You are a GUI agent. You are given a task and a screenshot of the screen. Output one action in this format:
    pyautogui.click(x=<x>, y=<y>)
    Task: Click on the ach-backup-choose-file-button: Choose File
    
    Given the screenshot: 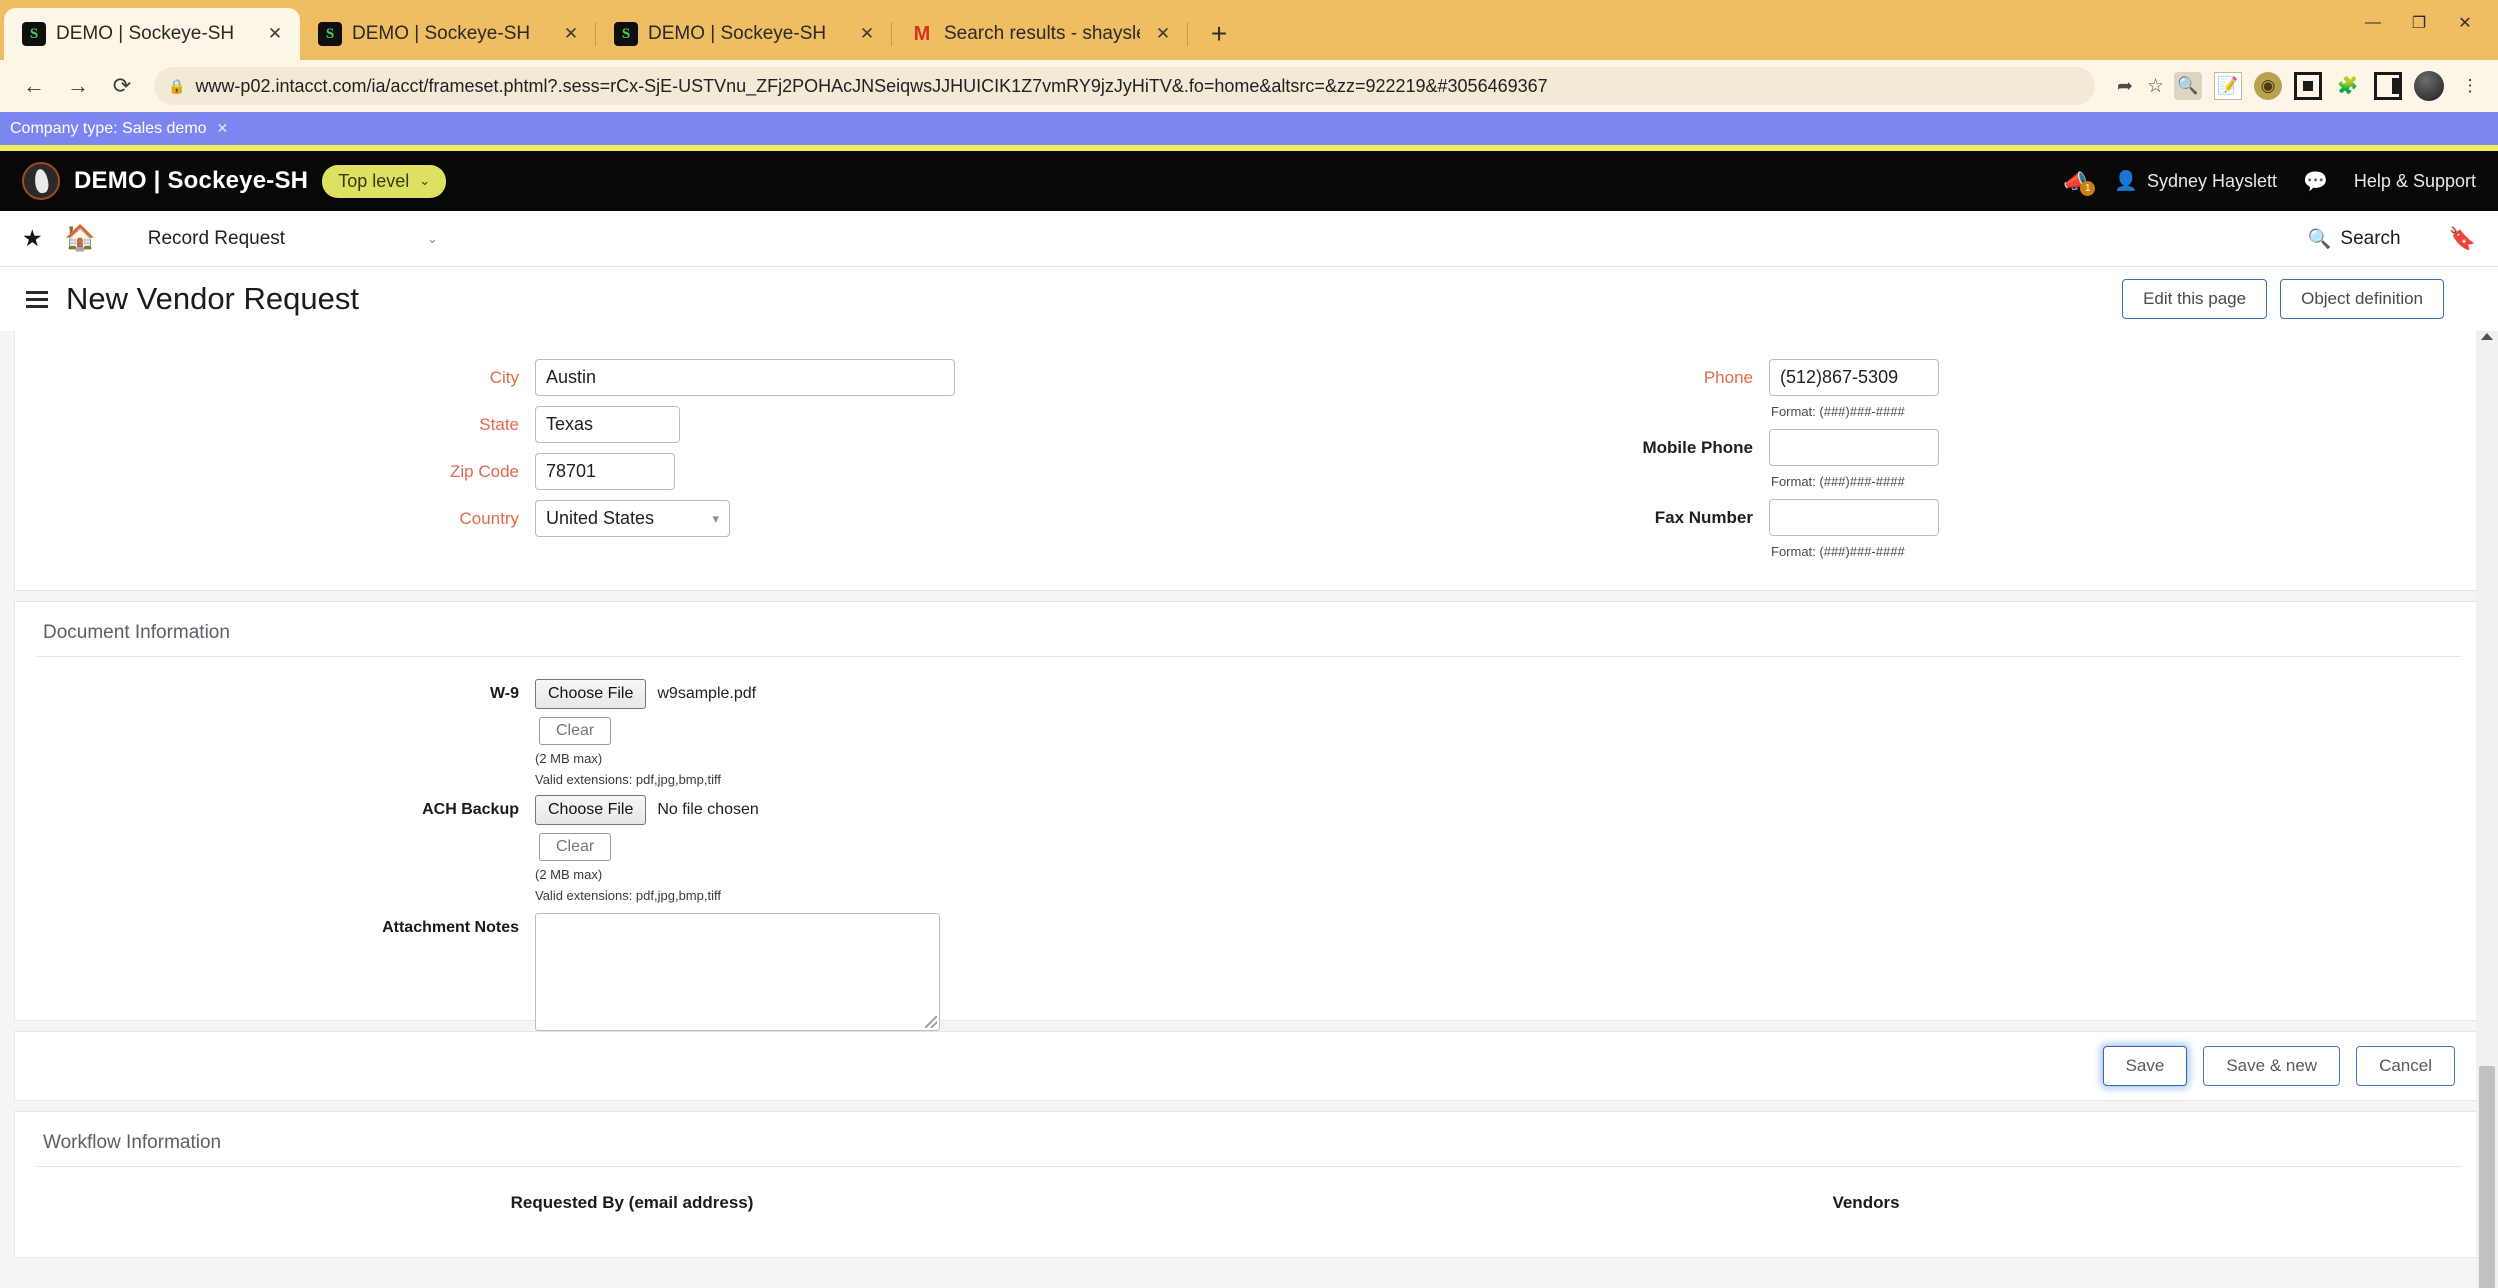 What is the action you would take?
    pyautogui.click(x=591, y=810)
    